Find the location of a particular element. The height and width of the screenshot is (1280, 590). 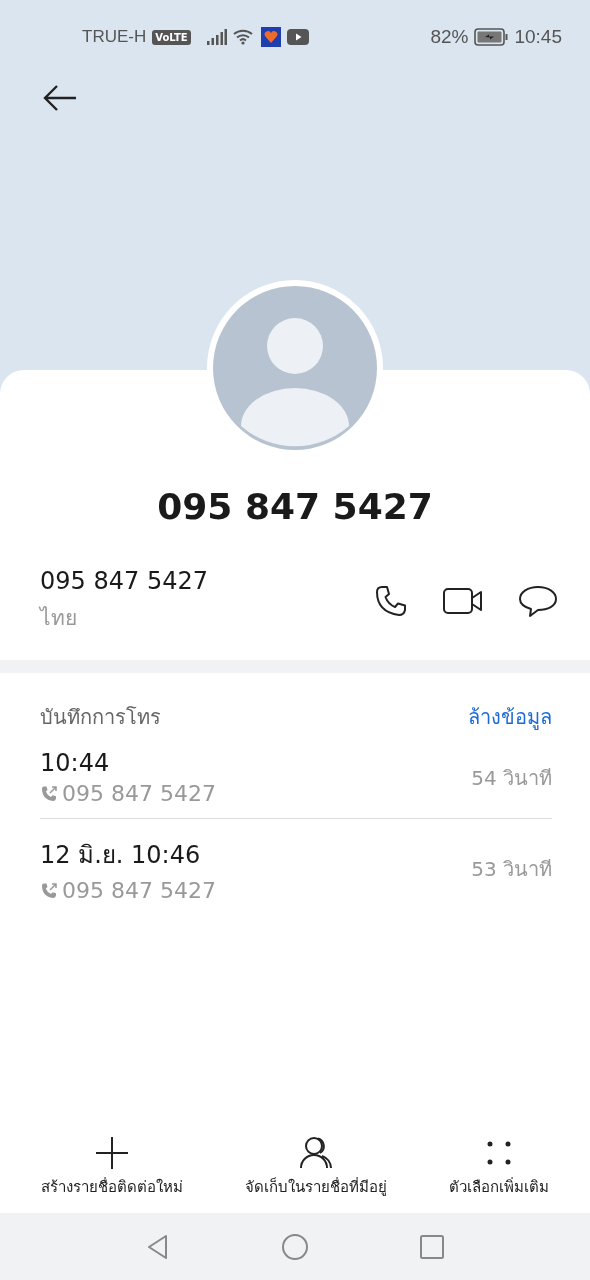

call-time: 12 มิ.ย. 10:46 is located at coordinates (121, 855).